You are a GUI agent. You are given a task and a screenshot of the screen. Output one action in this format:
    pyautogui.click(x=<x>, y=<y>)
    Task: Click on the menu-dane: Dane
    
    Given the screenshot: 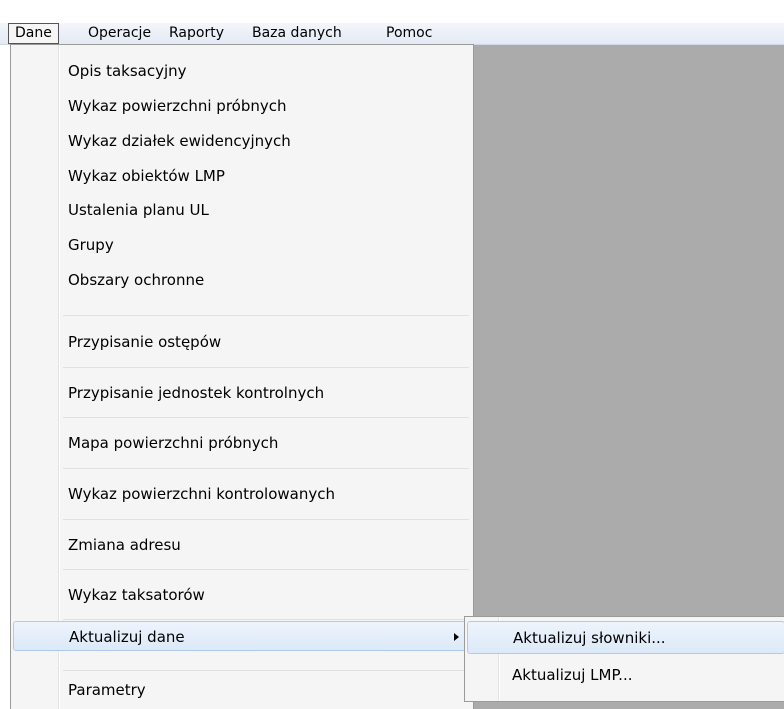 What is the action you would take?
    pyautogui.click(x=33, y=33)
    